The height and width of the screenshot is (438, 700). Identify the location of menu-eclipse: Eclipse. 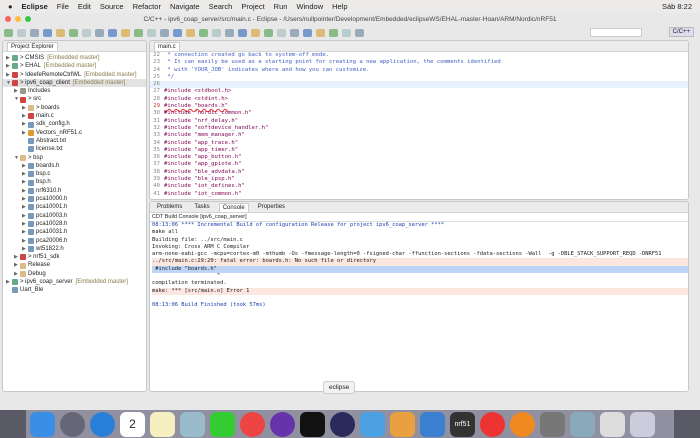
(35, 6).